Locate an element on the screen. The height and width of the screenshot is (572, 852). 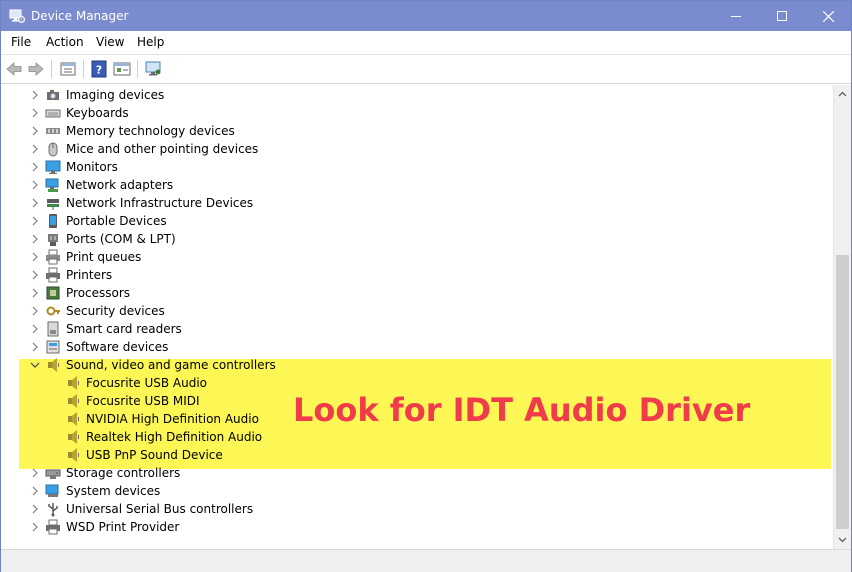
tree-item-label: Network adapters is located at coordinates (120, 185).